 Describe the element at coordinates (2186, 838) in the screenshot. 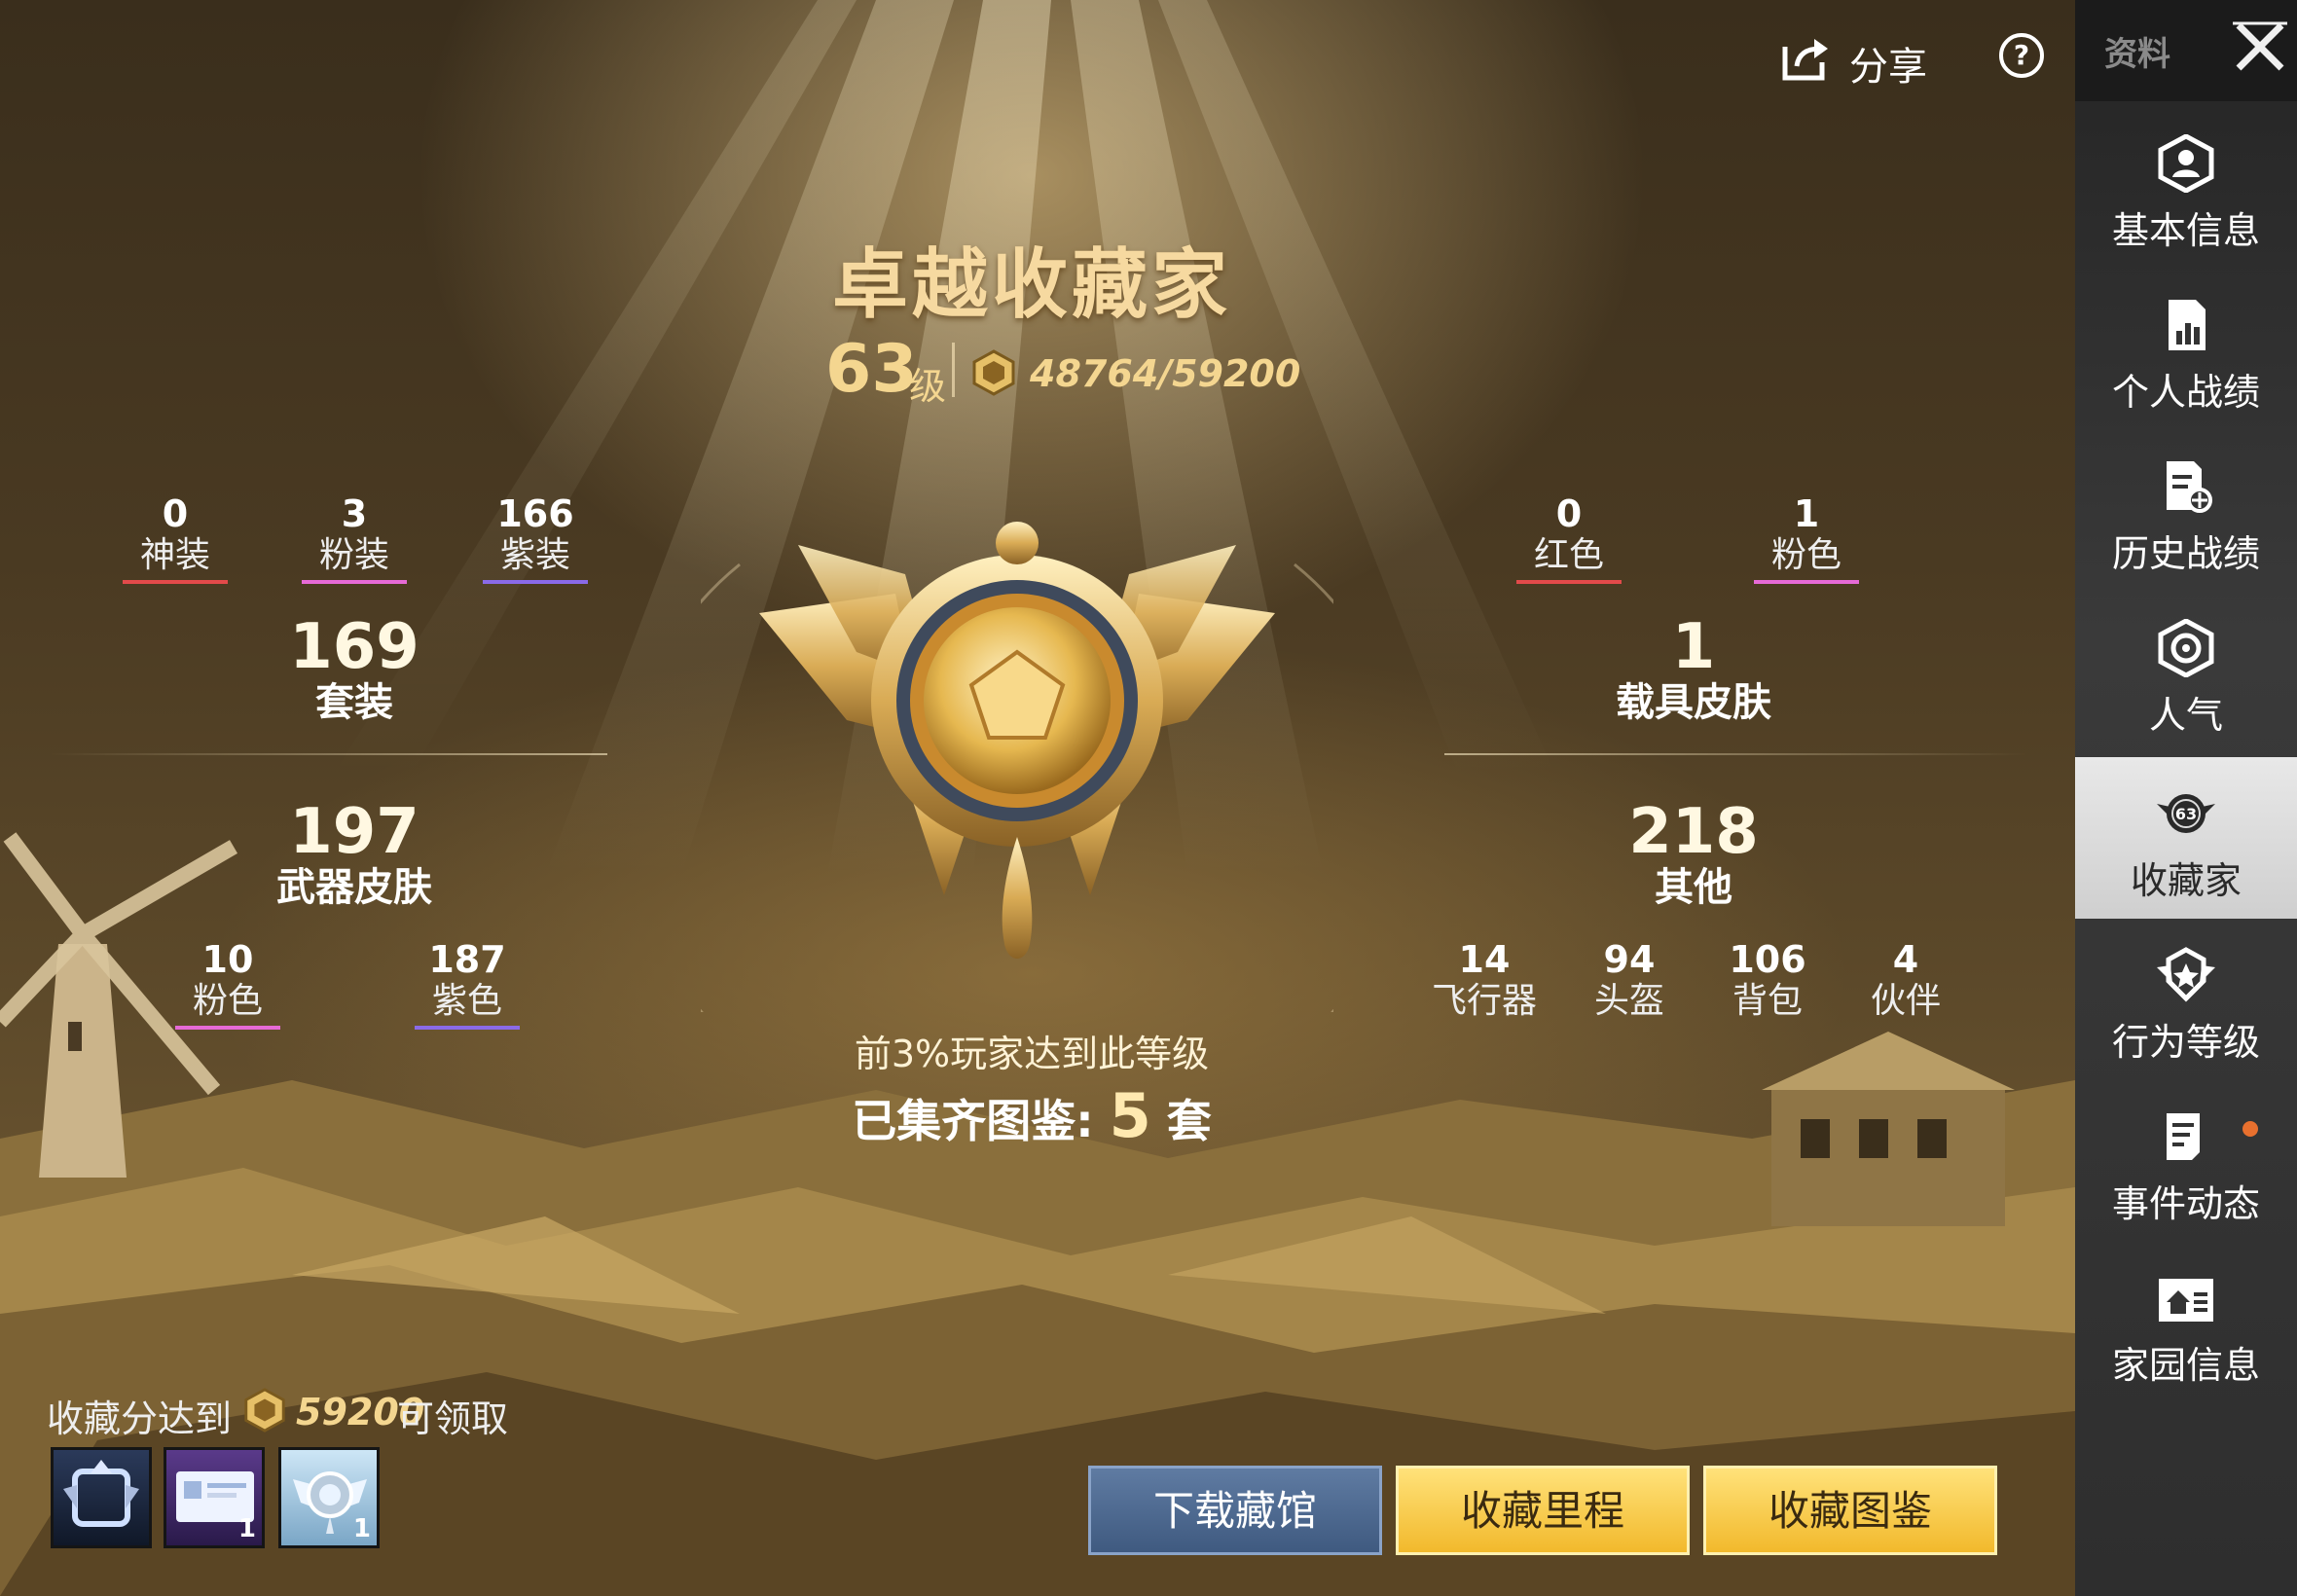

I see `sidebar-item-collector: 63 收藏家` at that location.